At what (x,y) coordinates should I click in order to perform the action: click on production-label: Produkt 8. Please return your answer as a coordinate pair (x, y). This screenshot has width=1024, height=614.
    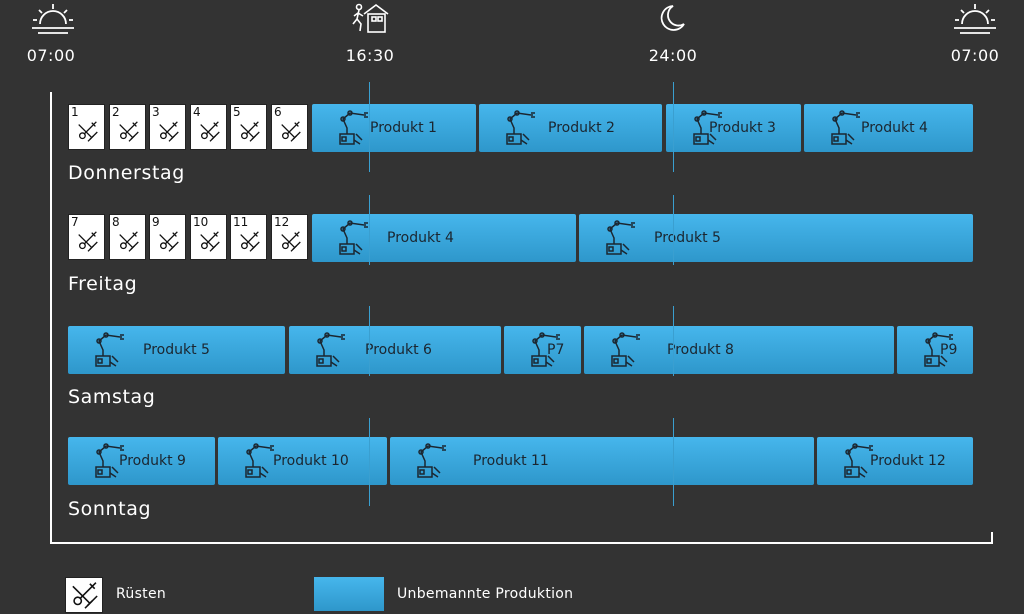
    Looking at the image, I should click on (700, 350).